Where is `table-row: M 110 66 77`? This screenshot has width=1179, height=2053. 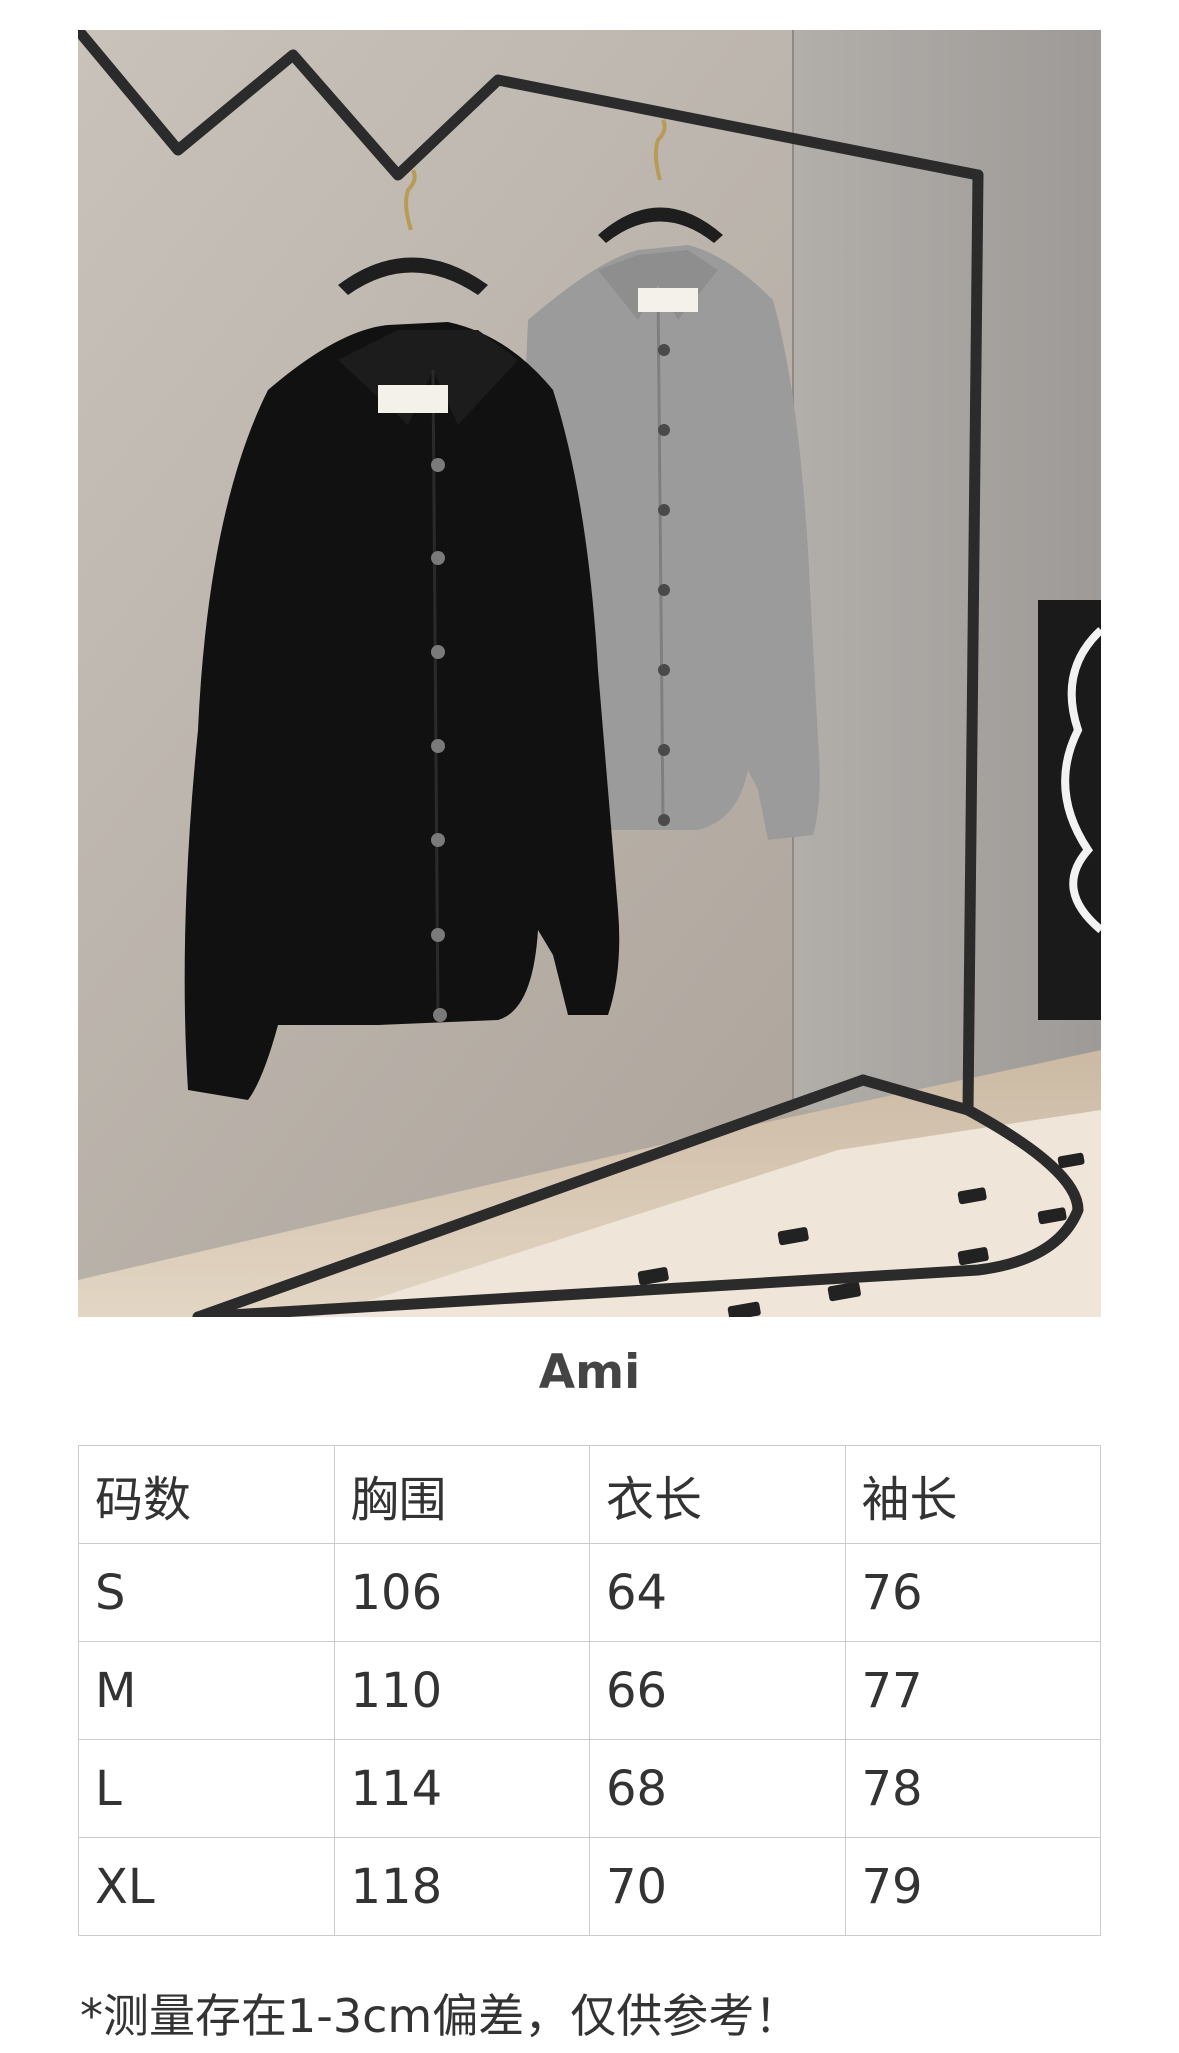 table-row: M 110 66 77 is located at coordinates (589, 1690).